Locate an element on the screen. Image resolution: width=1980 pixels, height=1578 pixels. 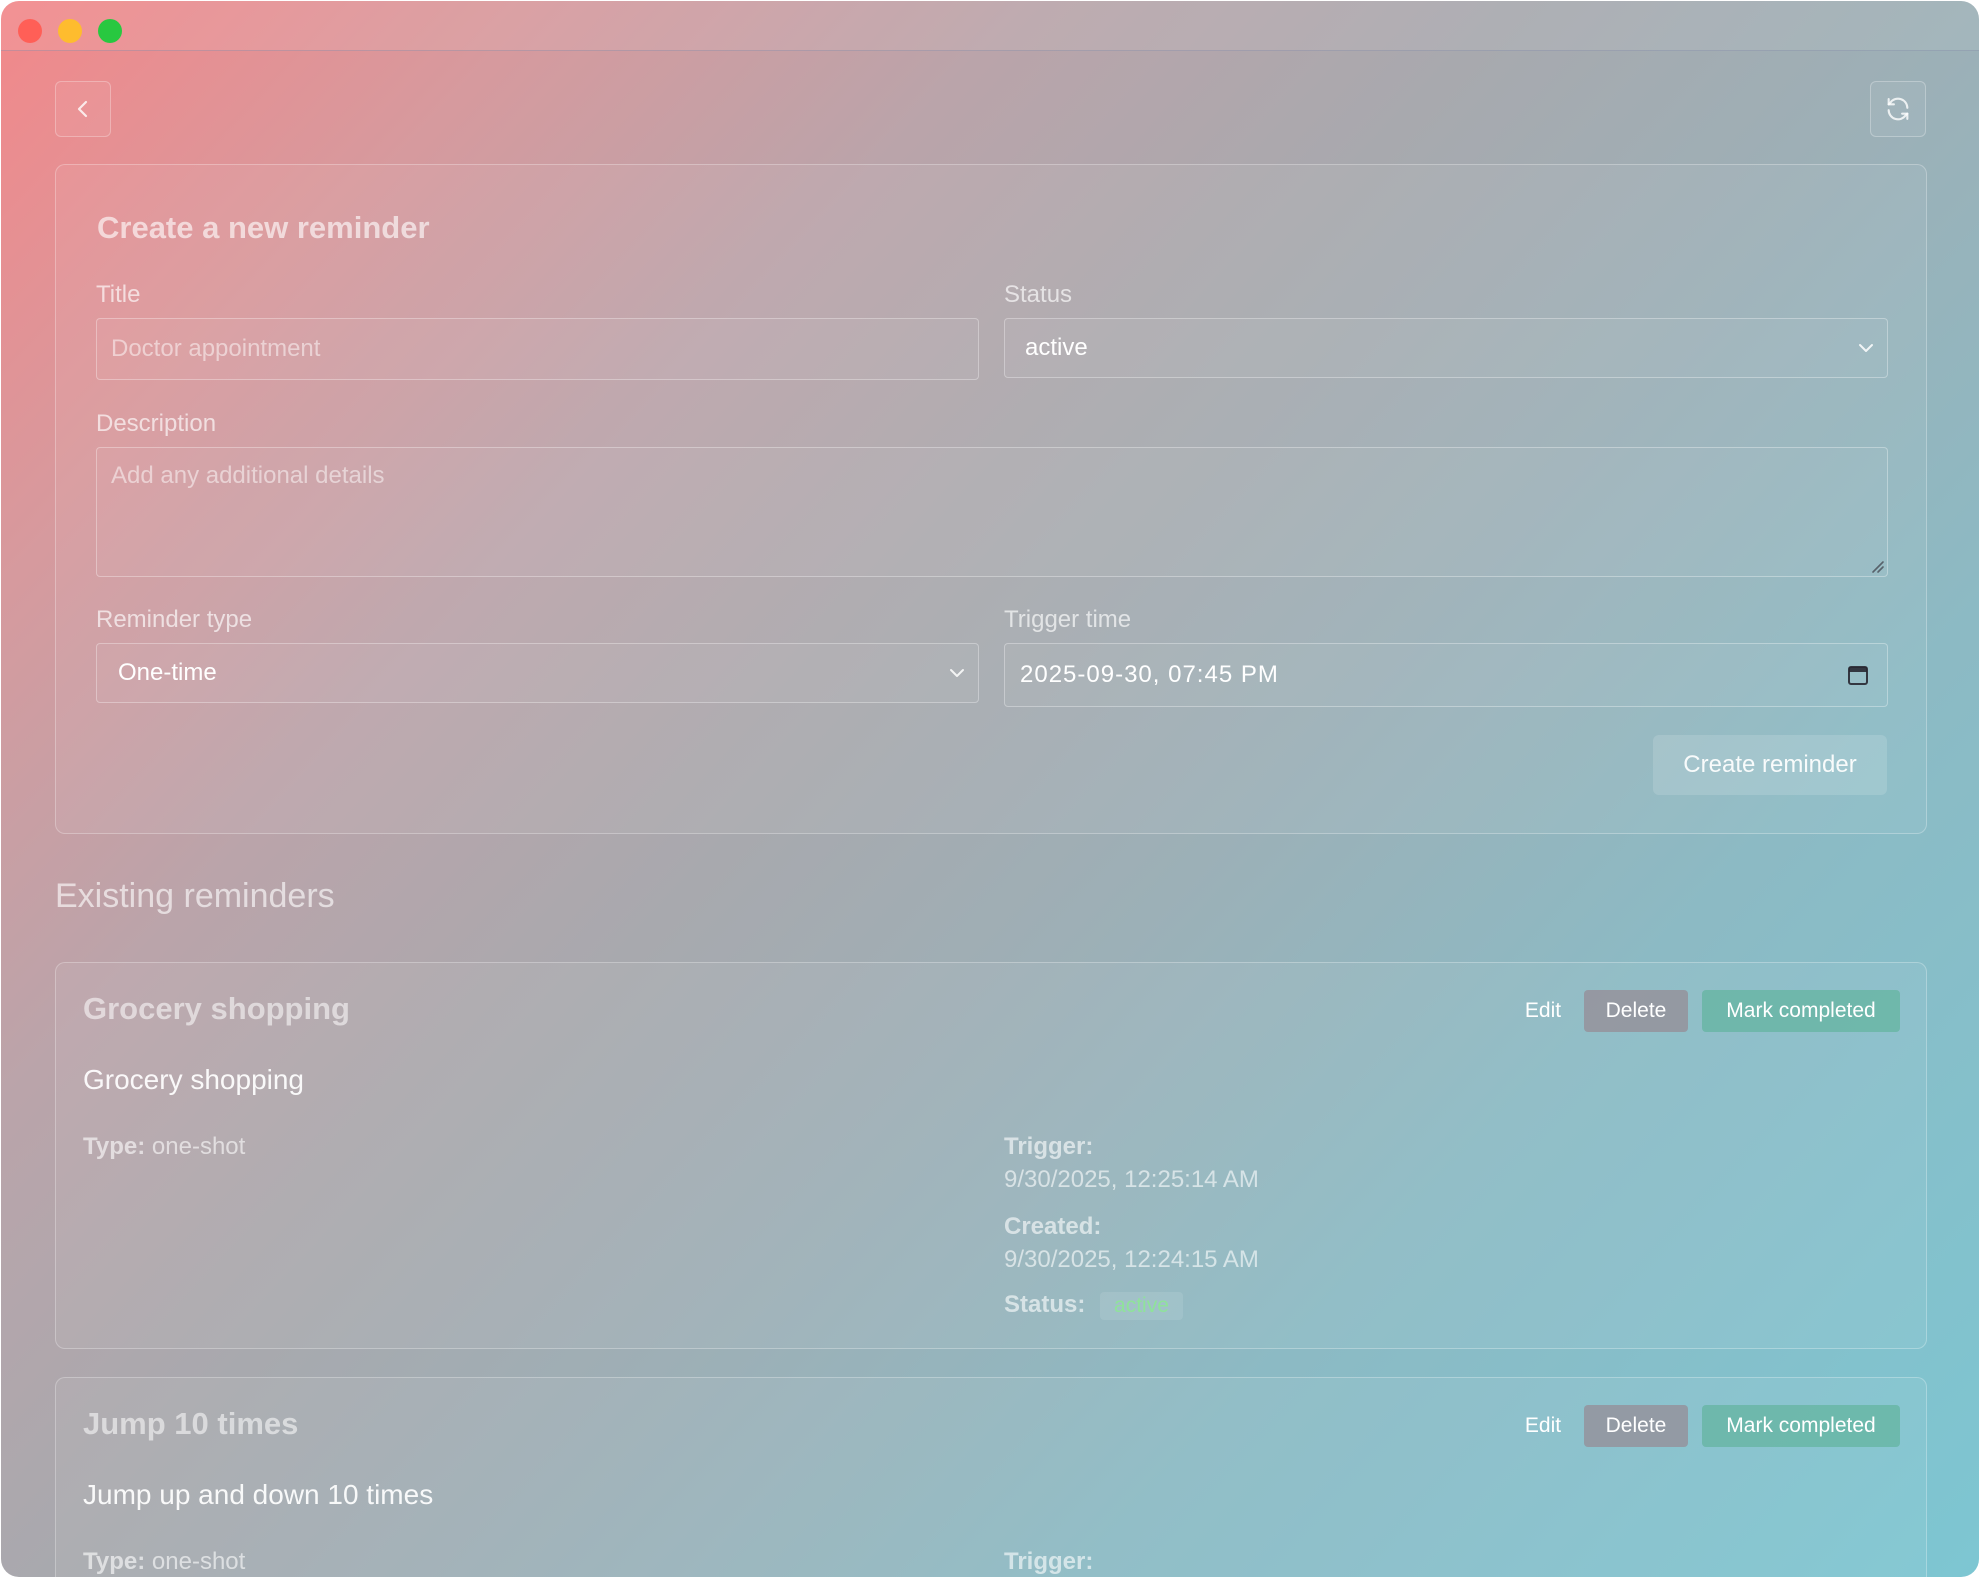
trigger-value: 9/30/2025, 12:25:14 AM is located at coordinates (1131, 1179).